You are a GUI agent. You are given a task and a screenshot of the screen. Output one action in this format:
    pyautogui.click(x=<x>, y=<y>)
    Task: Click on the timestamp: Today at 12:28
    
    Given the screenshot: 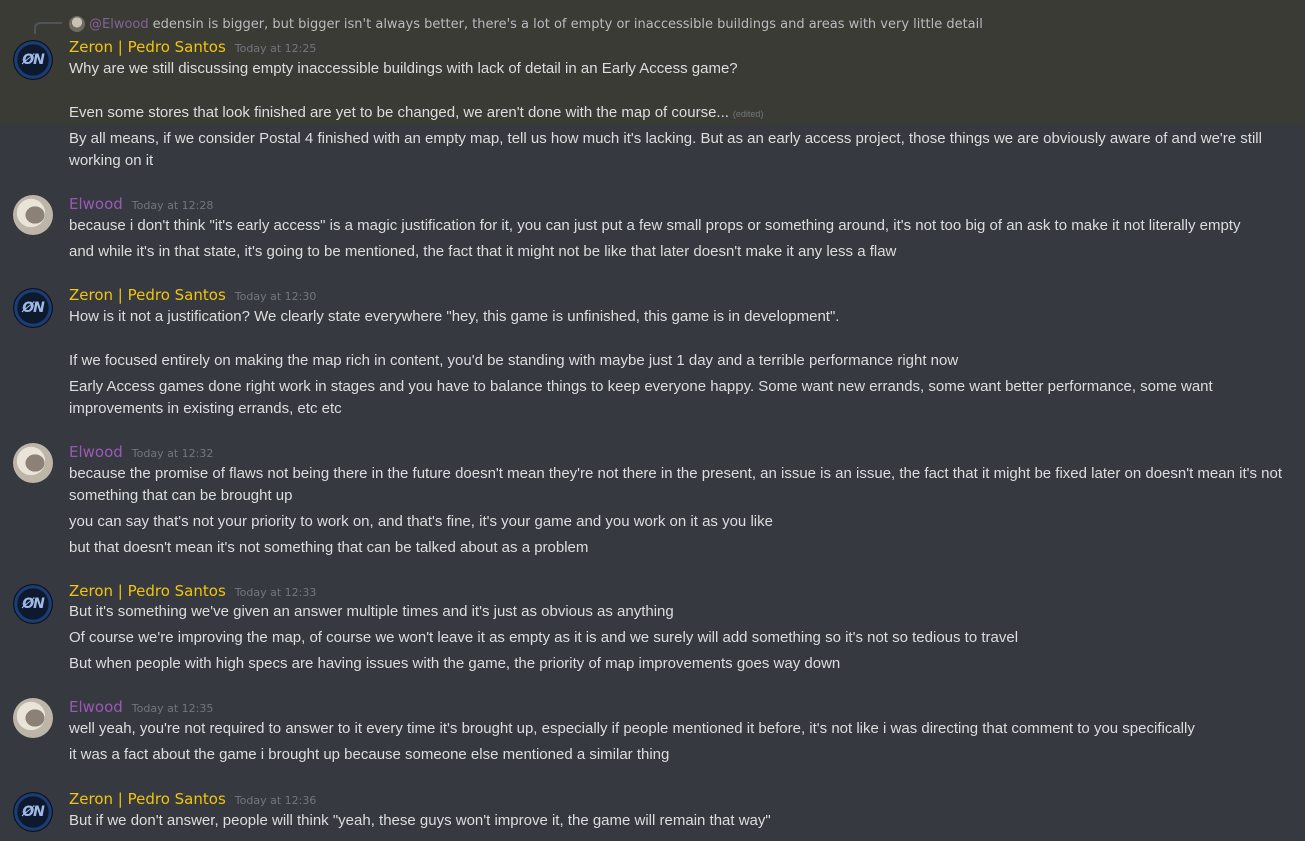 What is the action you would take?
    pyautogui.click(x=172, y=205)
    